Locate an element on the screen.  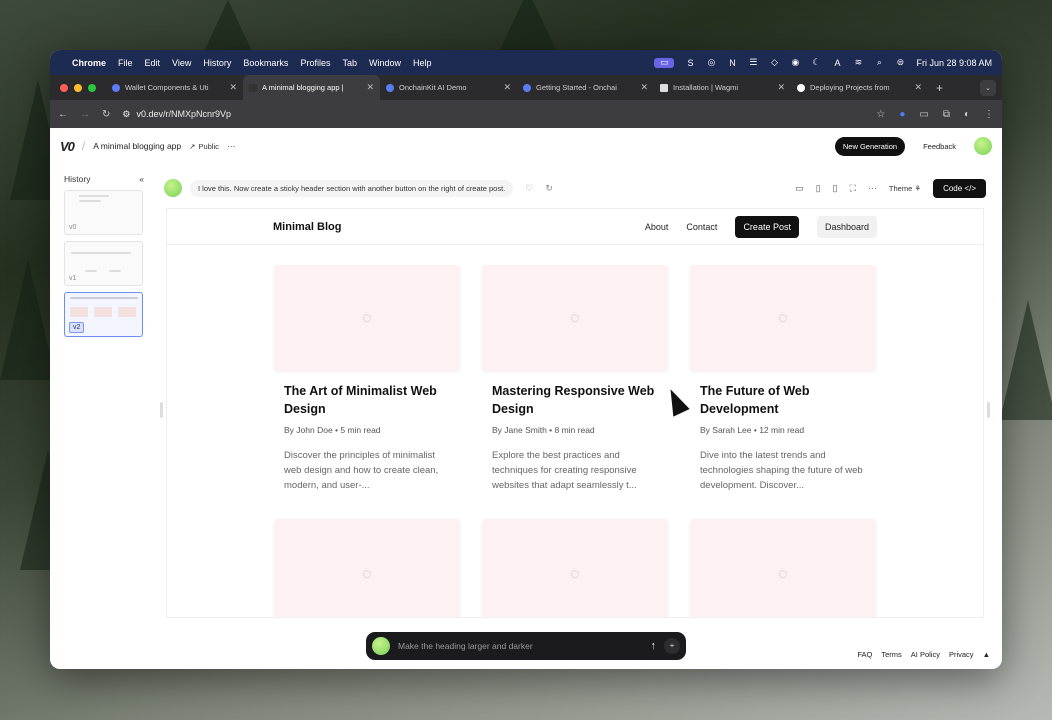
extension-icon: ▭ is located at coordinates (923, 114).